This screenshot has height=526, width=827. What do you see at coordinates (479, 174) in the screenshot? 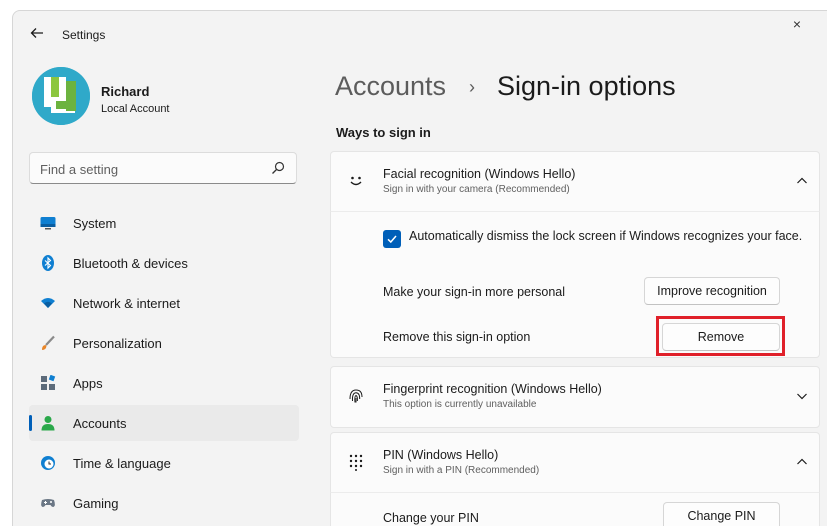
I see `facial-recognition-title: Facial recognition (Windows Hello)` at bounding box center [479, 174].